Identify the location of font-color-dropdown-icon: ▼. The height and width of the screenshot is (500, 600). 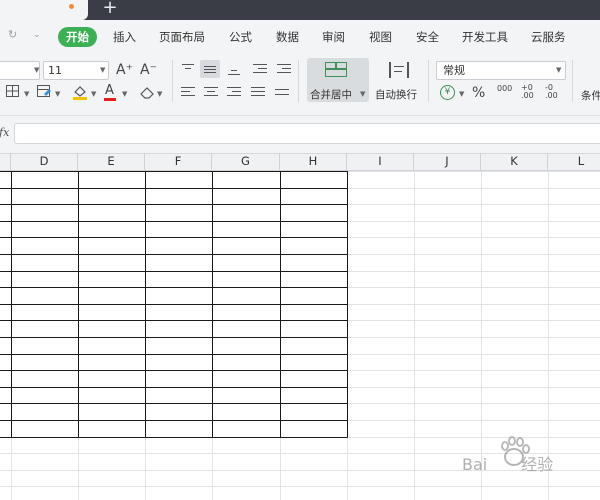
(124, 94).